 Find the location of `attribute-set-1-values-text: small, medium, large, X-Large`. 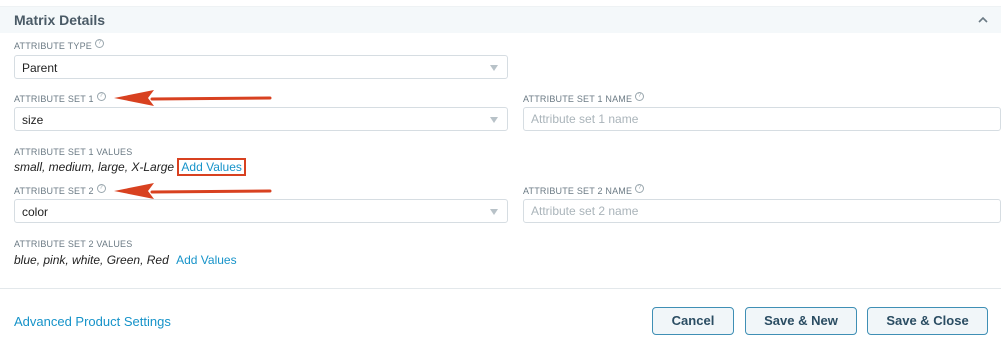

attribute-set-1-values-text: small, medium, large, X-Large is located at coordinates (94, 167).